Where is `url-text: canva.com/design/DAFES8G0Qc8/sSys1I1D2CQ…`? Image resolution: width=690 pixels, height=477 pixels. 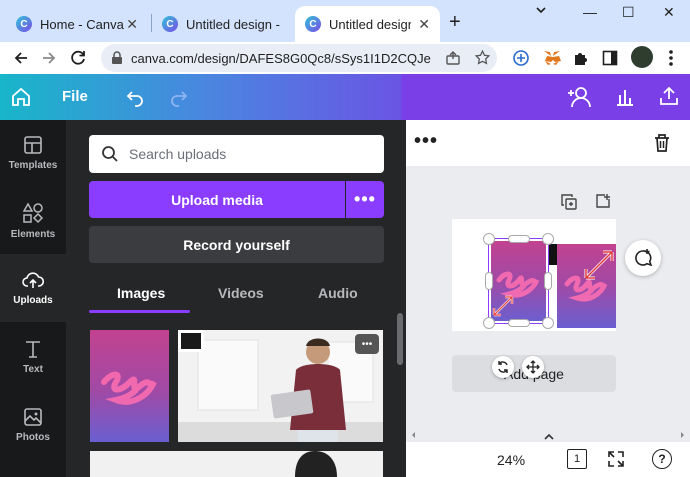
url-text: canva.com/design/DAFES8G0Qc8/sSys1I1D2CQ… is located at coordinates (281, 58).